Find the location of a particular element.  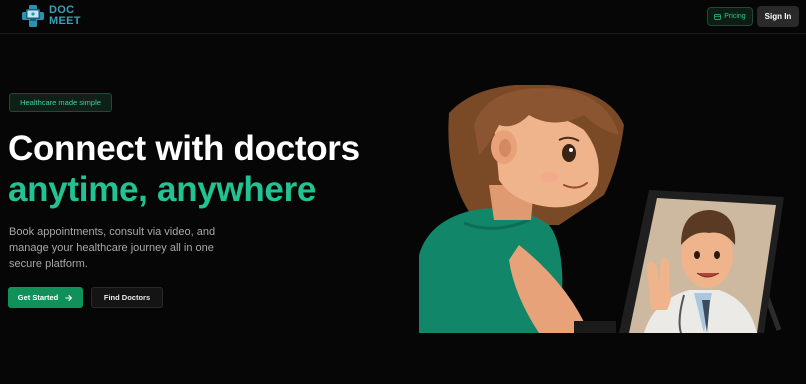

pricing-label: Pricing is located at coordinates (735, 16).